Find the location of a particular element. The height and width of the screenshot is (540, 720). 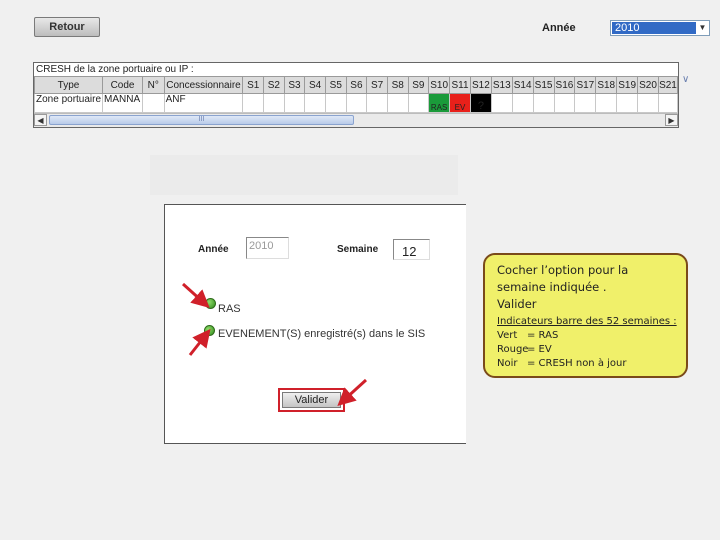

col-header-week: S14 is located at coordinates (522, 85).